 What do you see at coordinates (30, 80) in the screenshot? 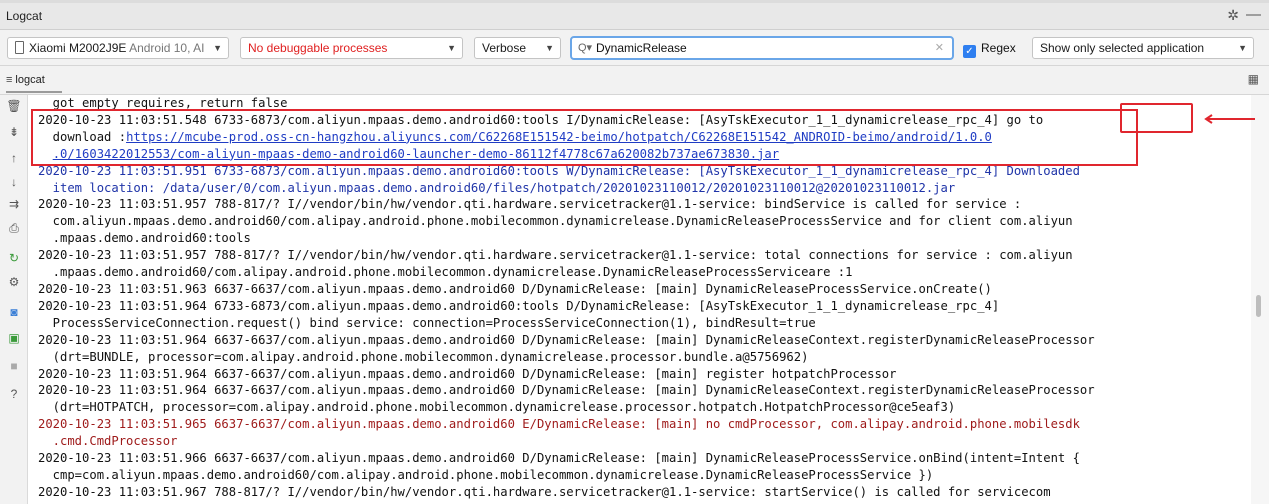
I see `tab-label: logcat` at bounding box center [30, 80].